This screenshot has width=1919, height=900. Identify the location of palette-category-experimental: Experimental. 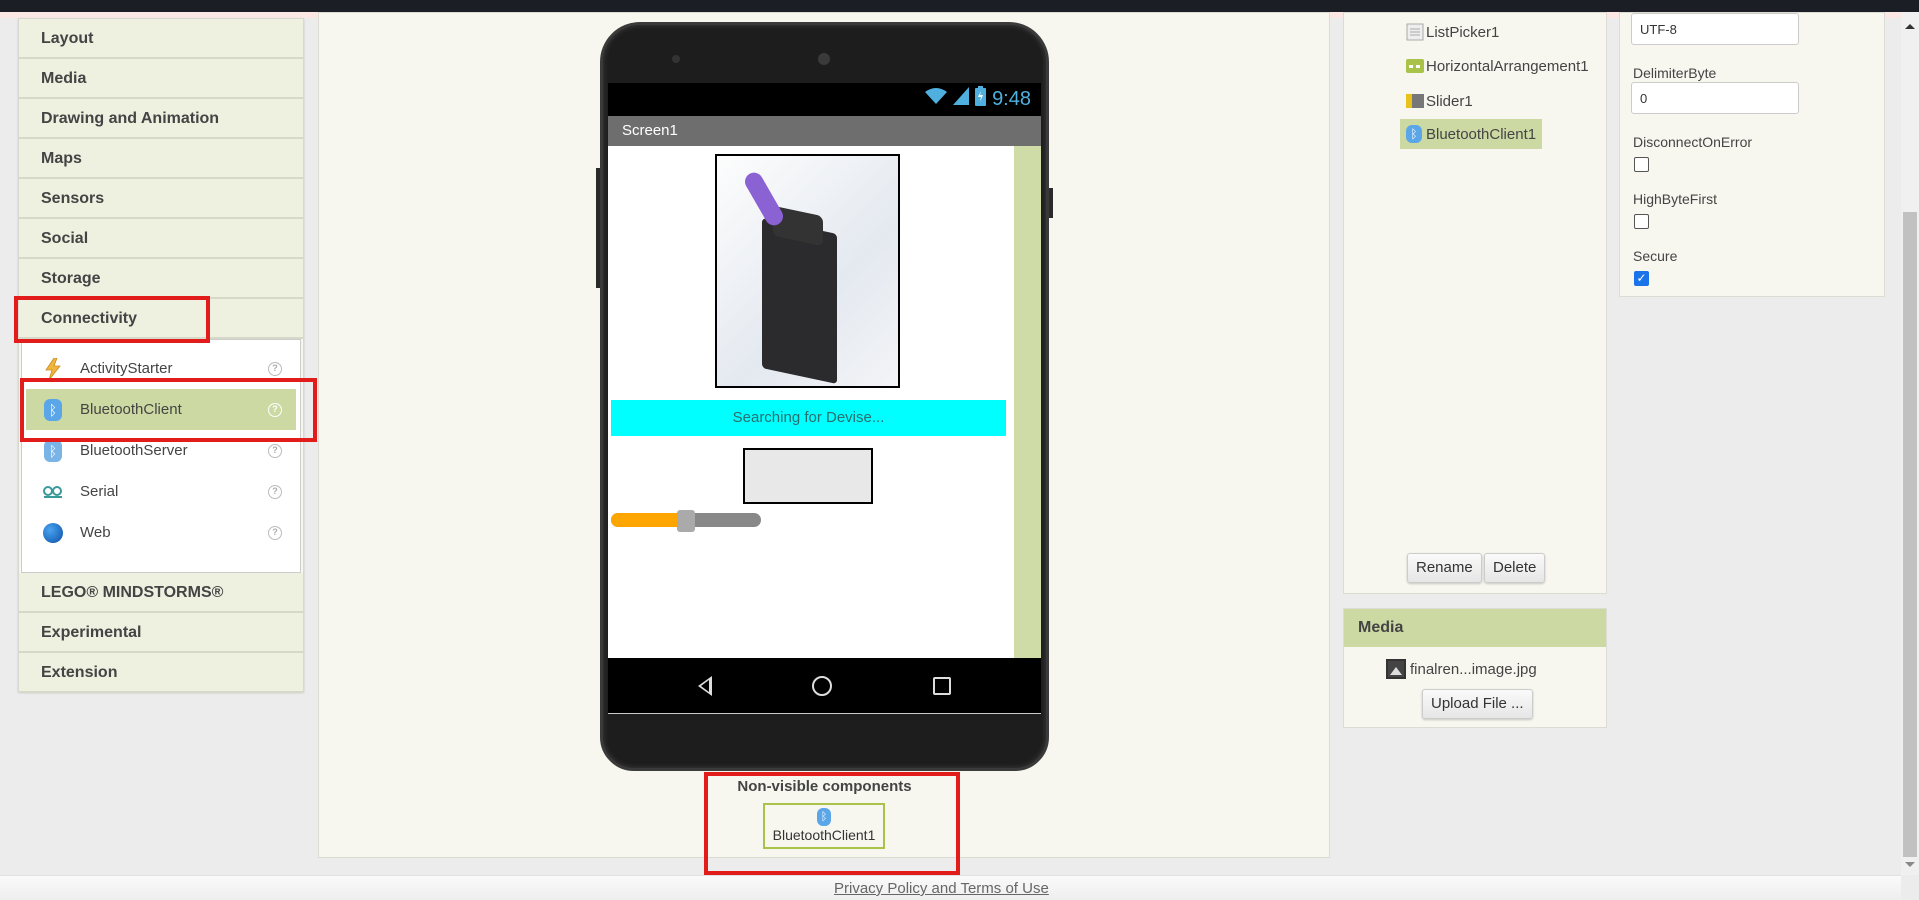
(161, 633).